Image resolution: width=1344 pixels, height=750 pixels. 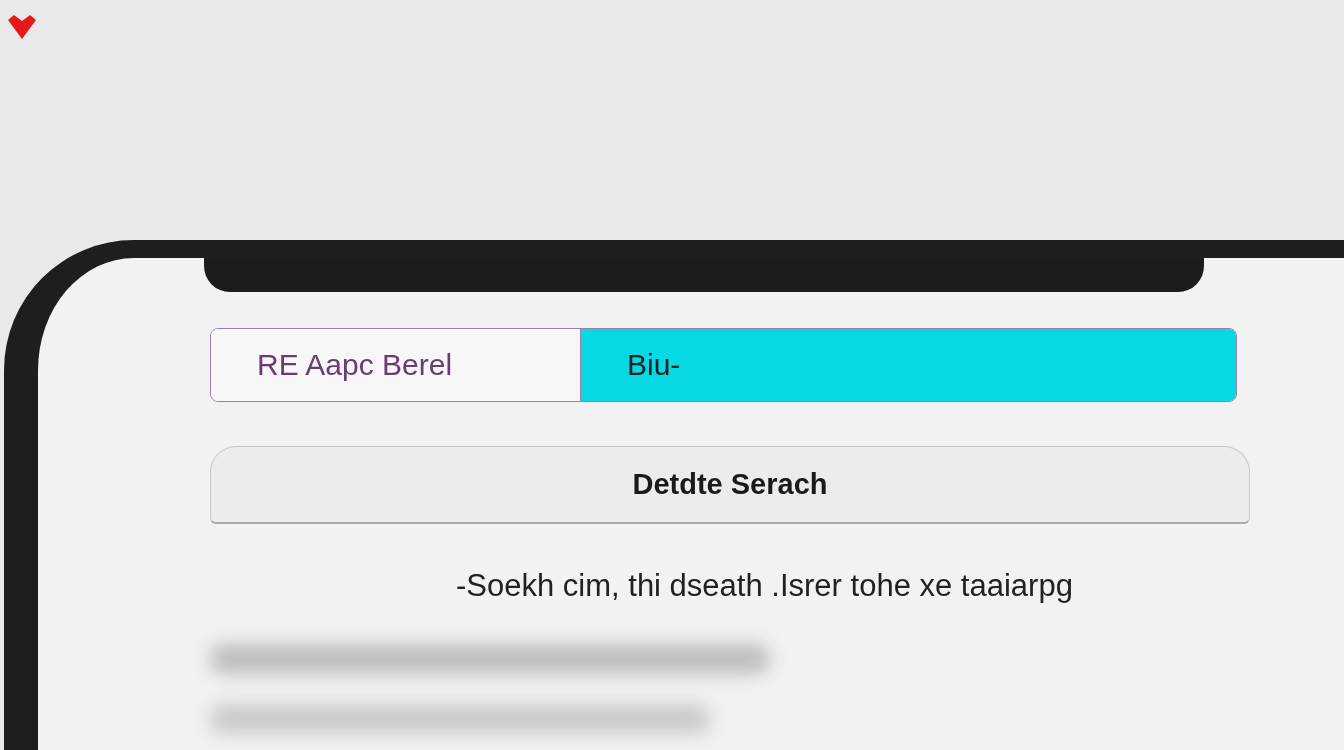 What do you see at coordinates (396, 365) in the screenshot?
I see `segment-tab: RE Aapc Berel` at bounding box center [396, 365].